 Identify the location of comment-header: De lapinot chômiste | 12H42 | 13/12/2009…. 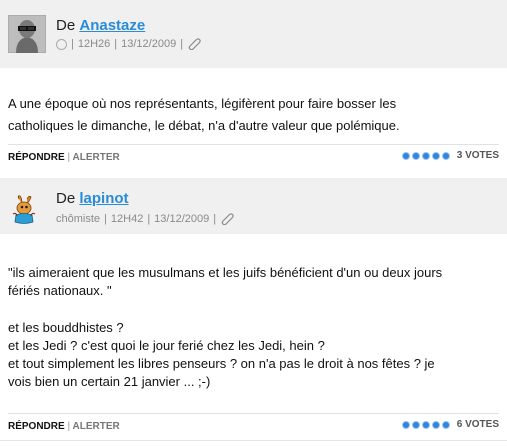
(253, 206).